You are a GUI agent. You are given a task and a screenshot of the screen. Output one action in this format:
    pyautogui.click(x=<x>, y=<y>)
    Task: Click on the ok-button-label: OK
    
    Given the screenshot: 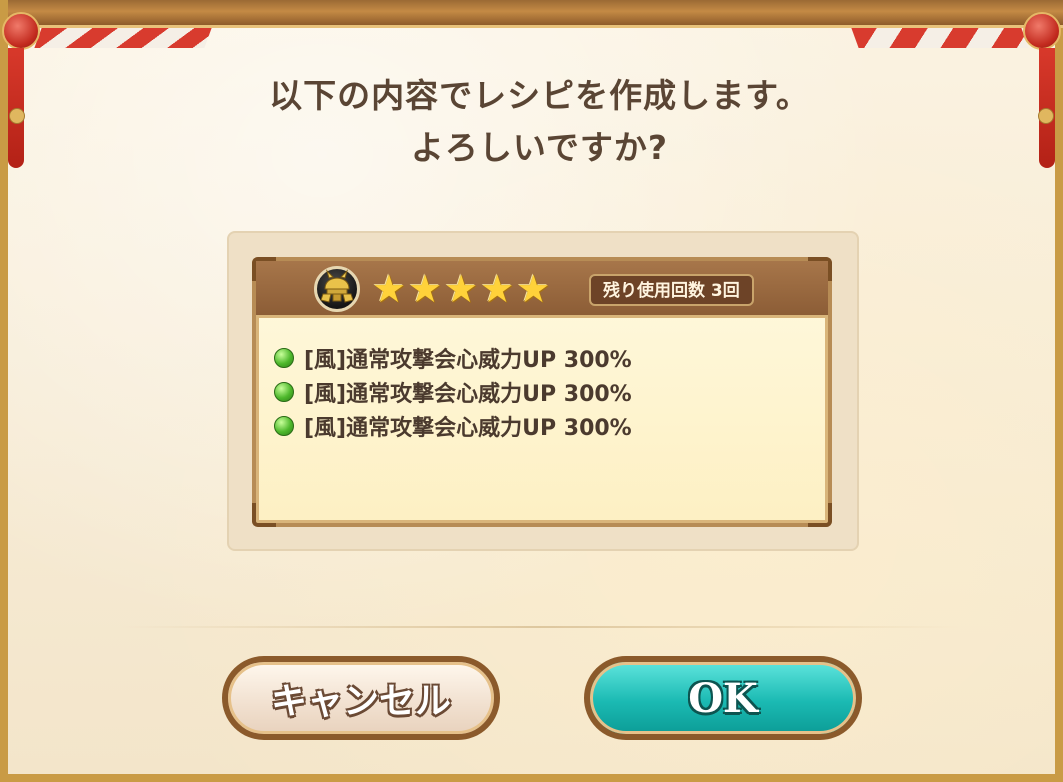 What is the action you would take?
    pyautogui.click(x=723, y=698)
    